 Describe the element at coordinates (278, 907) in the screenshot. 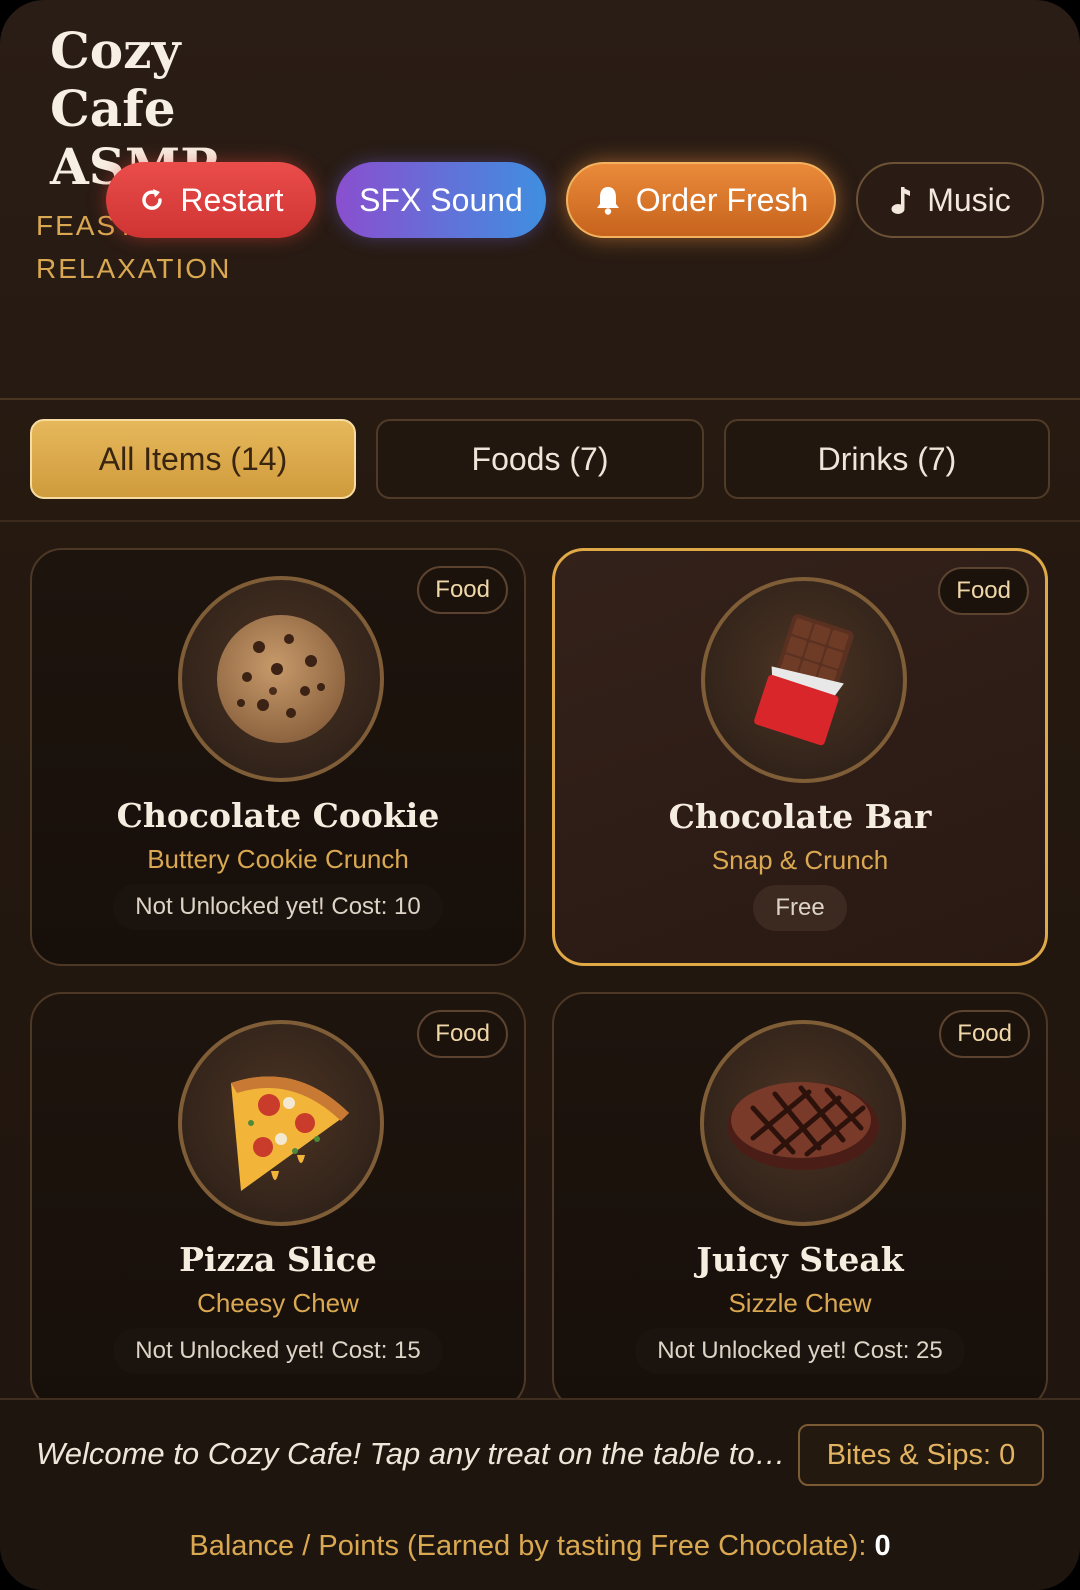

I see `item-status: Not Unlocked yet! Cost: 10` at that location.